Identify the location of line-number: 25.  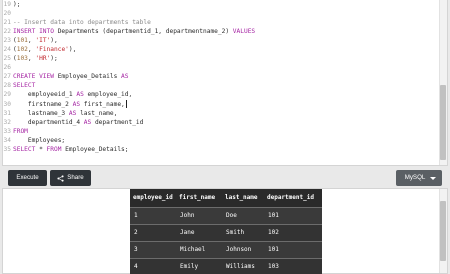
(7, 59).